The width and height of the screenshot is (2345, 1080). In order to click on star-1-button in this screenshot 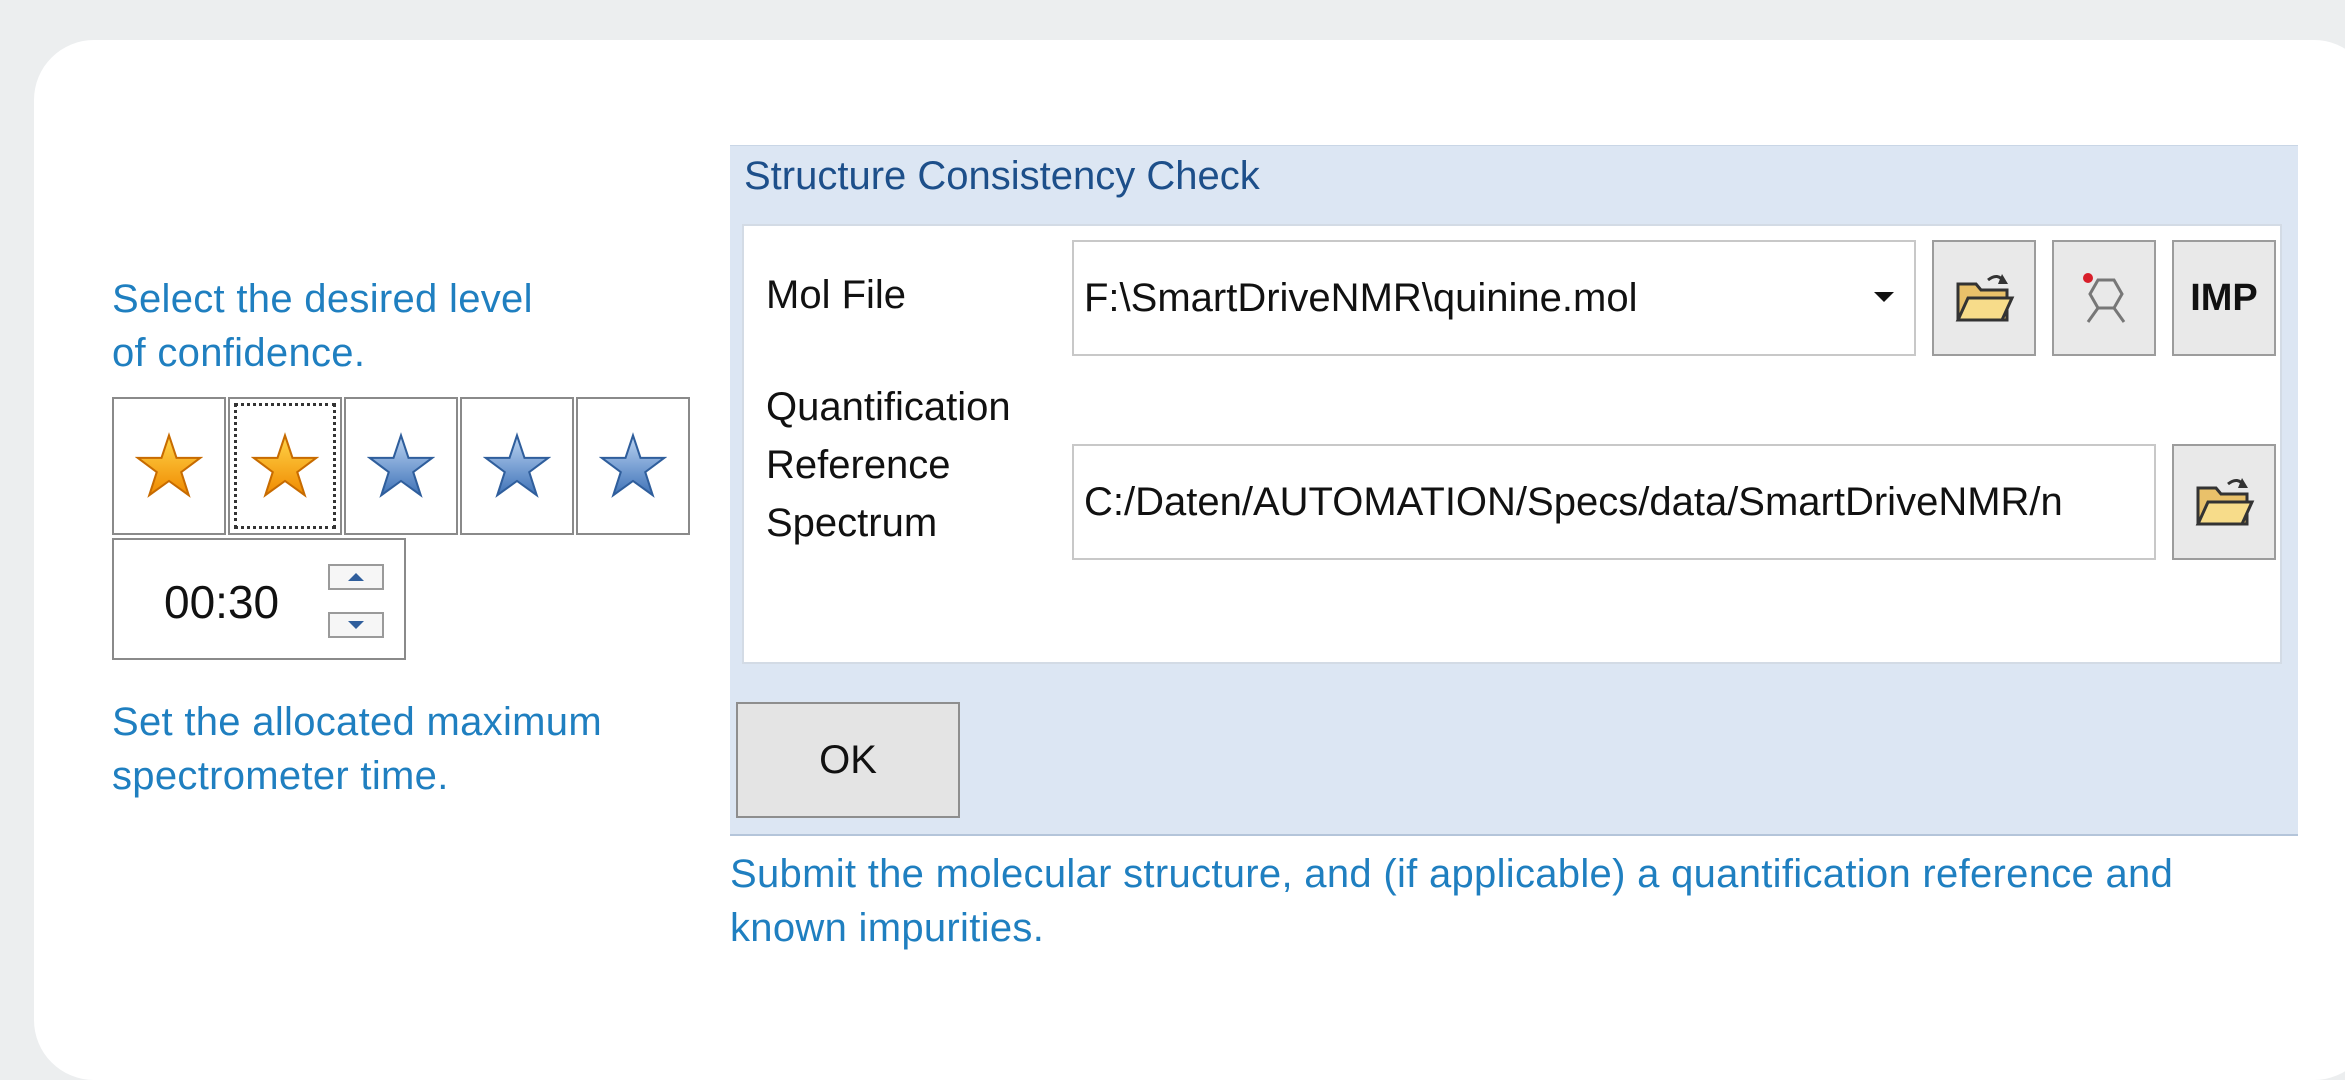, I will do `click(169, 466)`.